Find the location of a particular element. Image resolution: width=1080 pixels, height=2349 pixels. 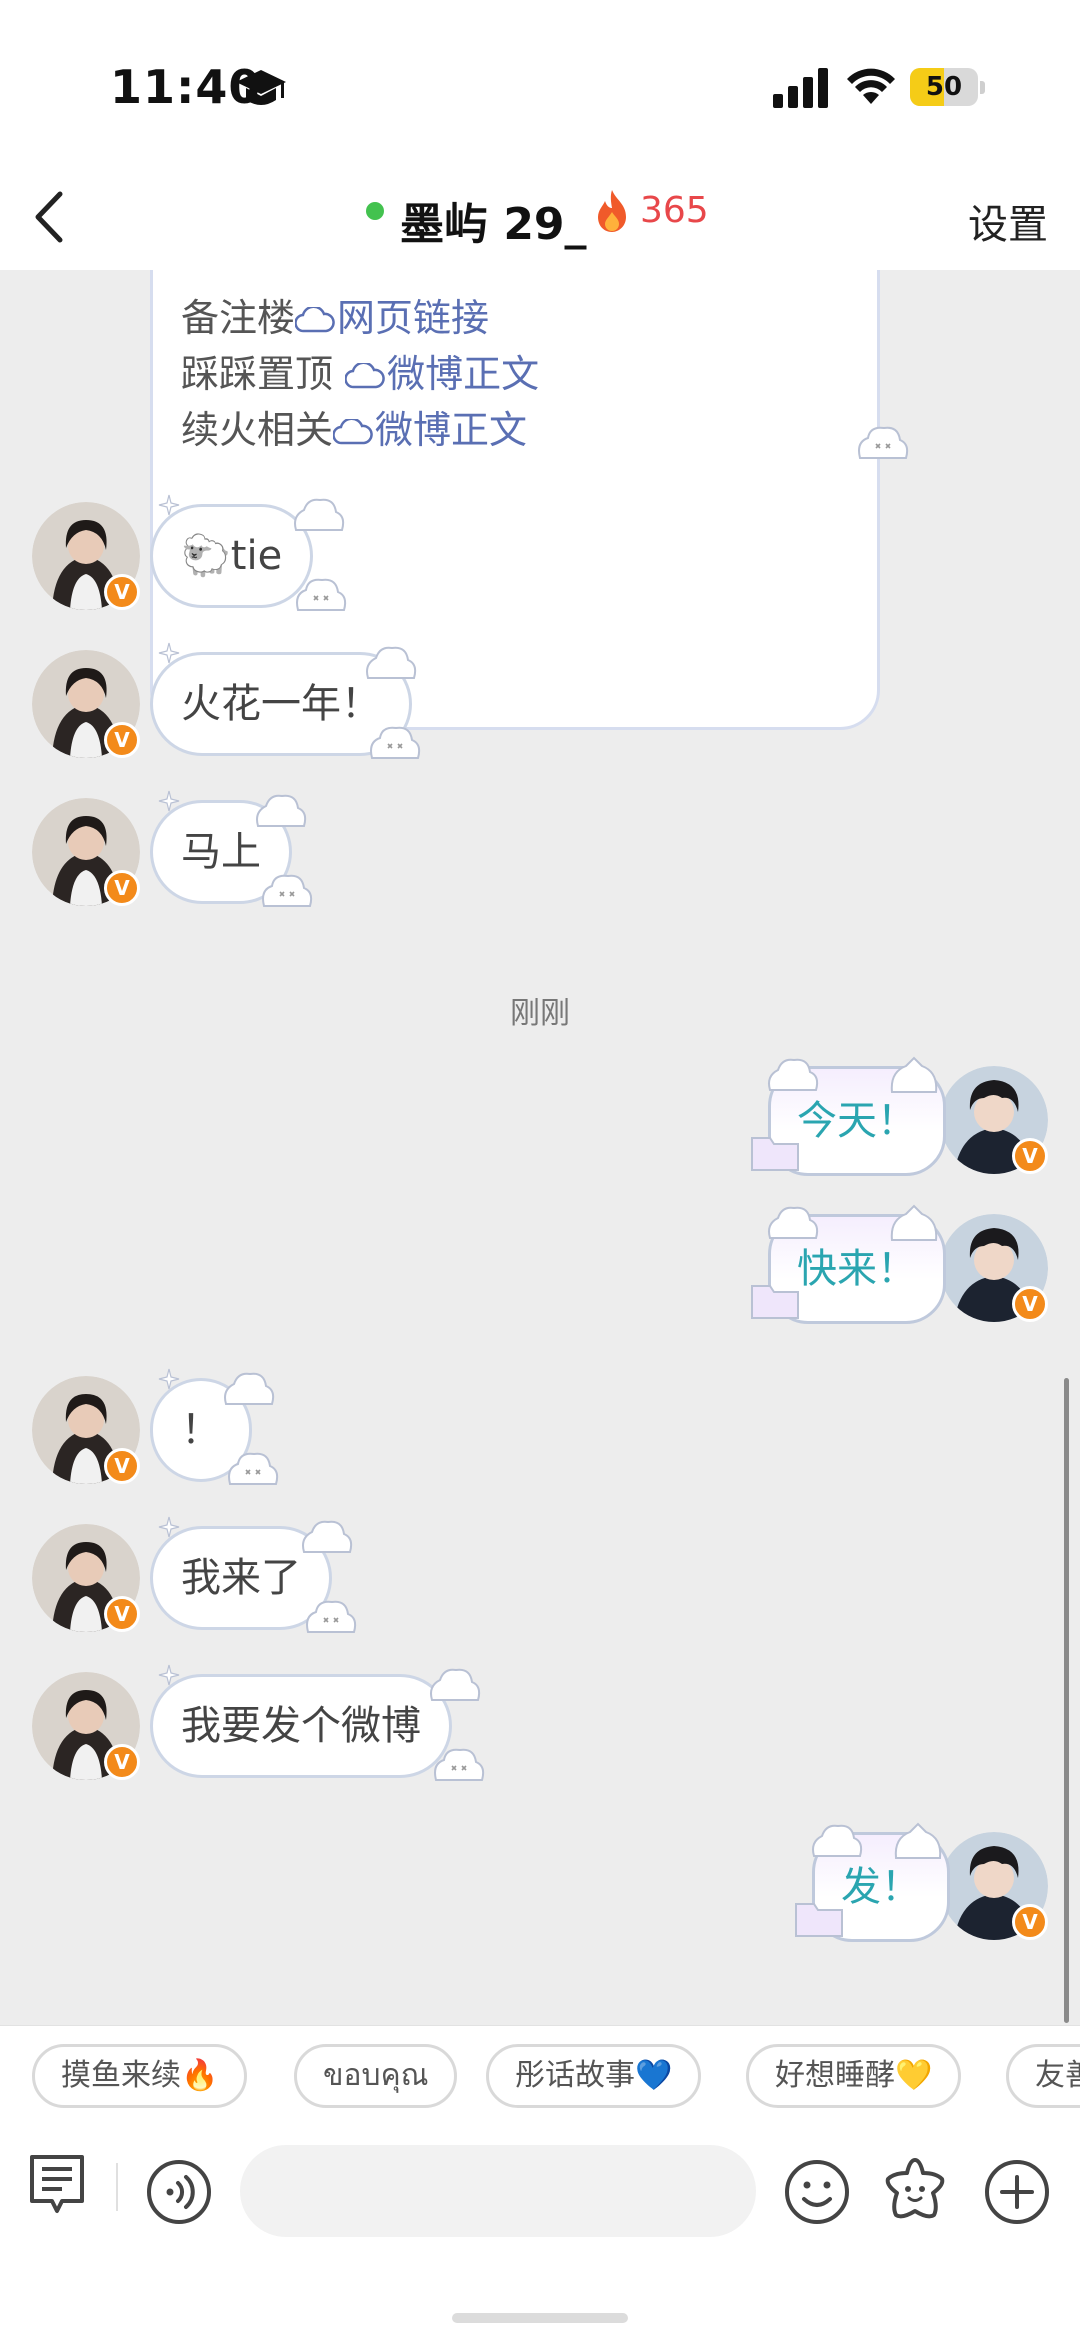

quick-reply-bar: 摸鱼来续🔥 ขอบคุณ 彤话故事💙 好想睡酵💛 友善 is located at coordinates (540, 2080).